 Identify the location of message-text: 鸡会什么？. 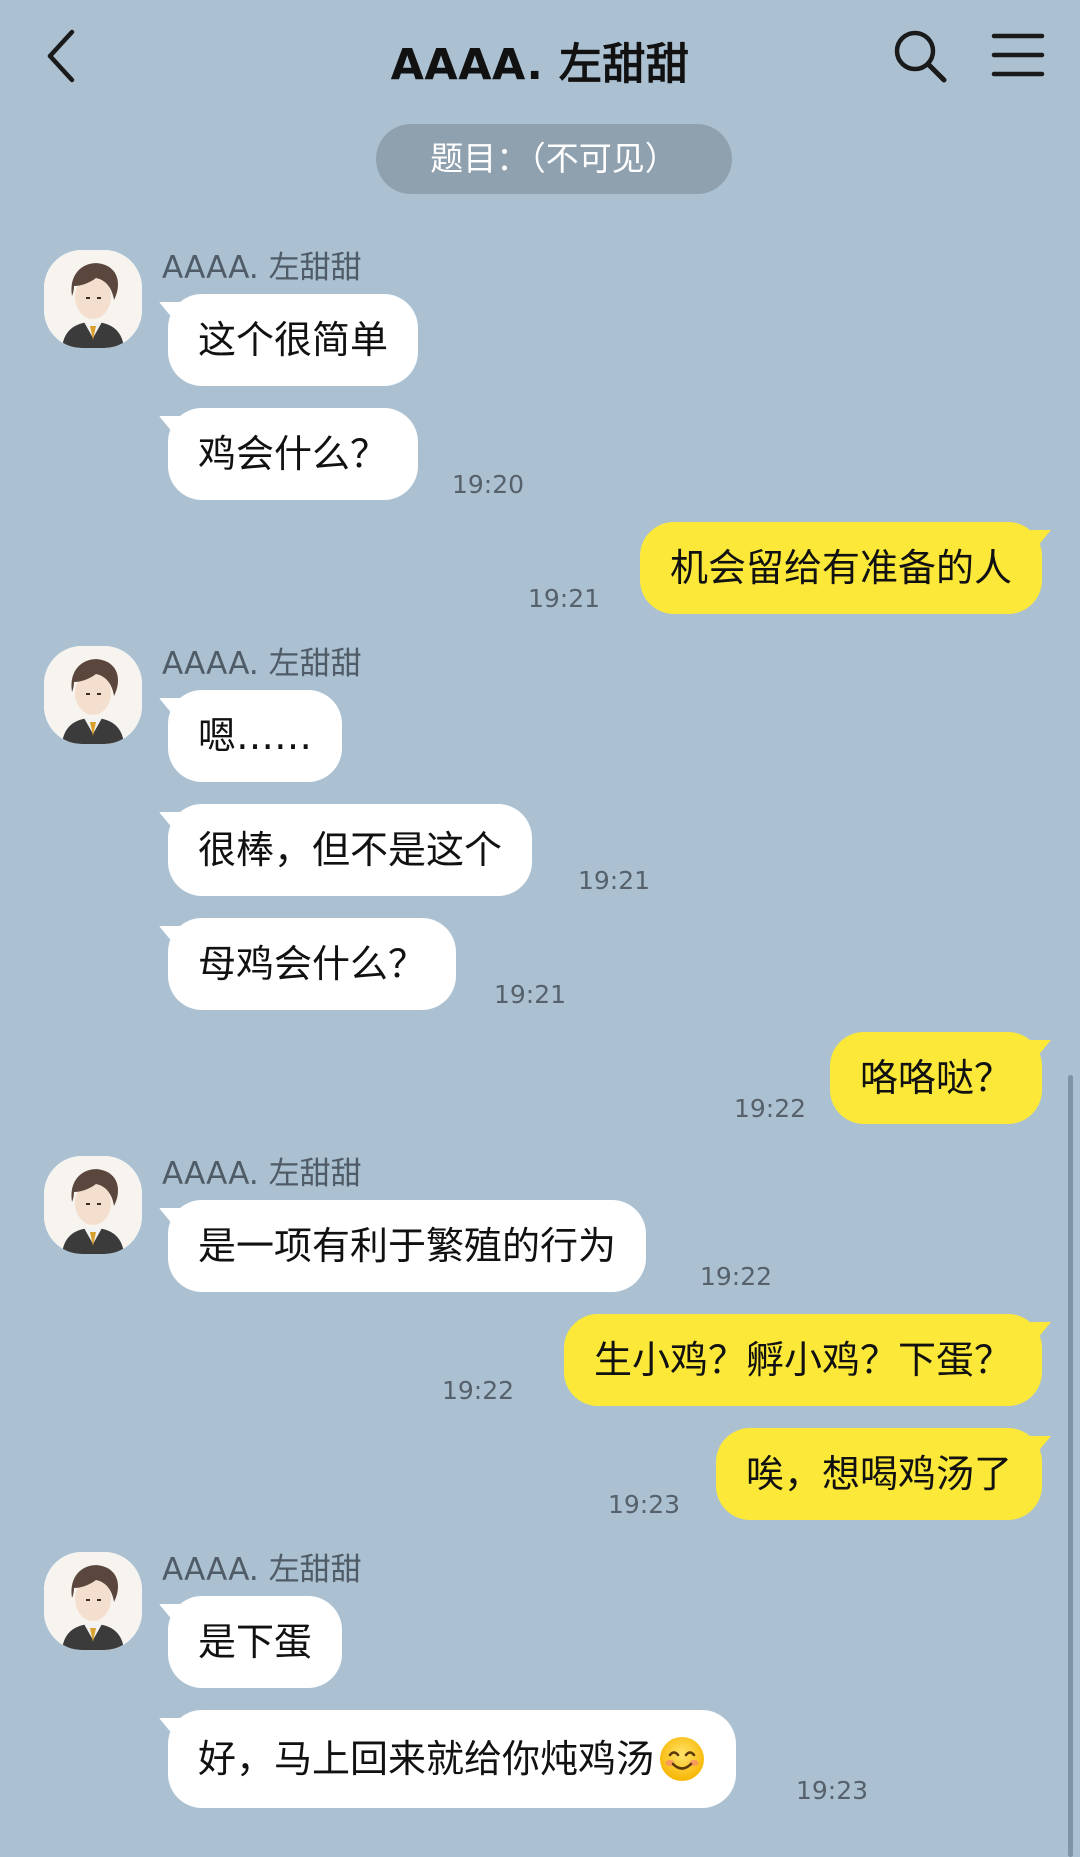
(293, 454).